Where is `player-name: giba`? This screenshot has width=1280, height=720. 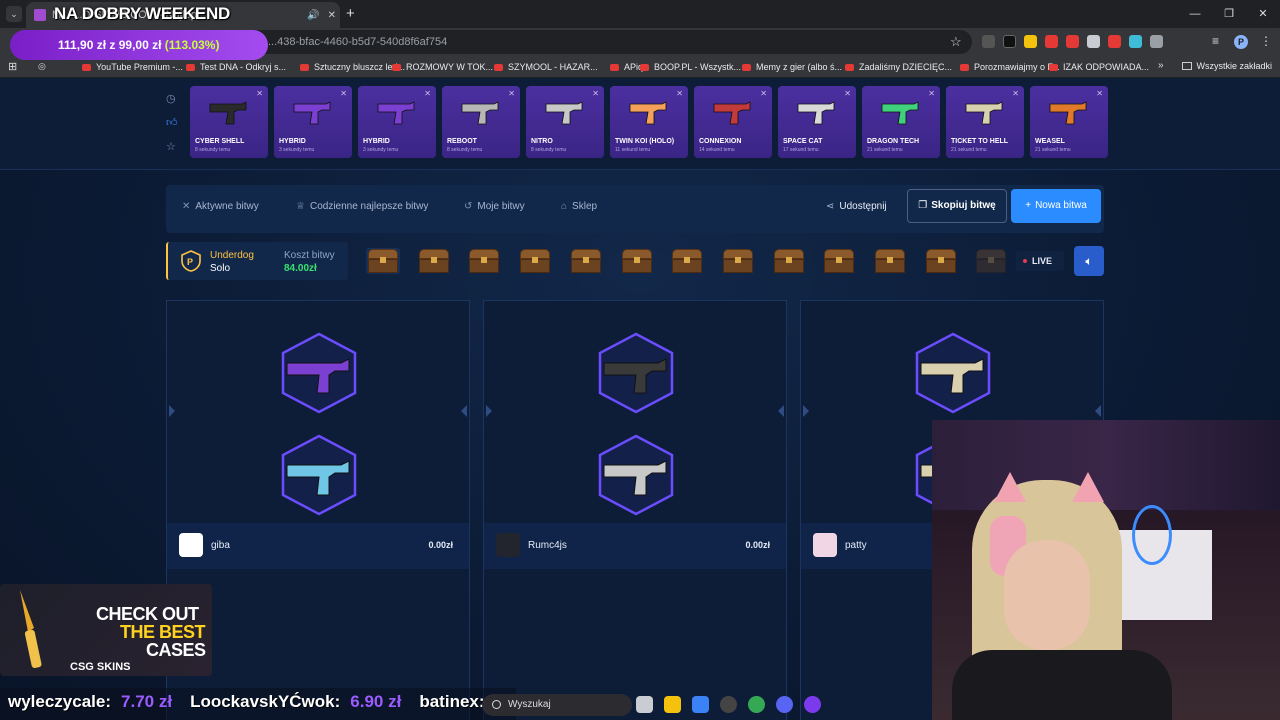
player-name: giba is located at coordinates (220, 545).